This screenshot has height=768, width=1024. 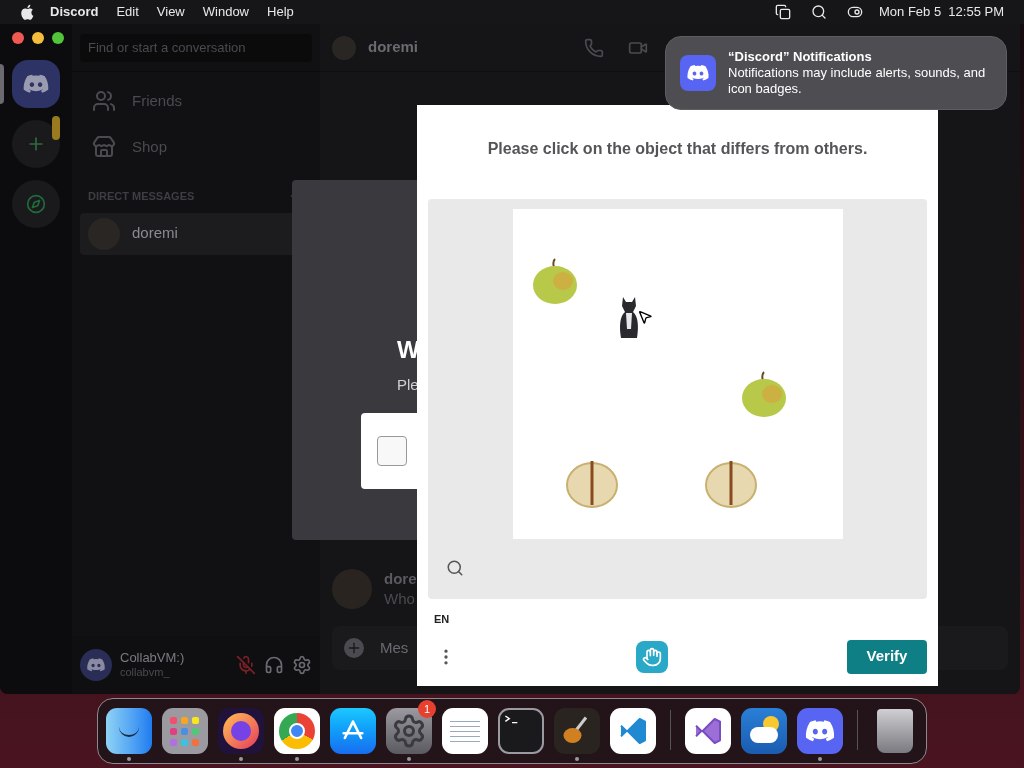 I want to click on headphones-icon, so click(x=274, y=665).